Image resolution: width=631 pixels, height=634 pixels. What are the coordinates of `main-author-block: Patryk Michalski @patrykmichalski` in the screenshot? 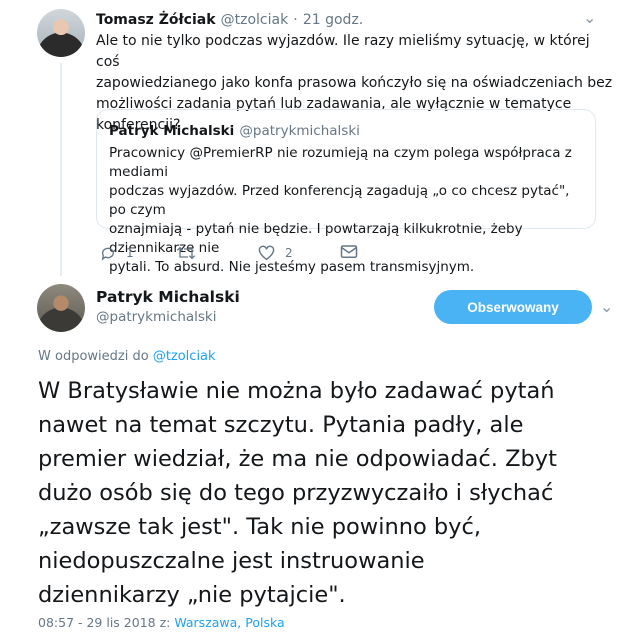 It's located at (168, 306).